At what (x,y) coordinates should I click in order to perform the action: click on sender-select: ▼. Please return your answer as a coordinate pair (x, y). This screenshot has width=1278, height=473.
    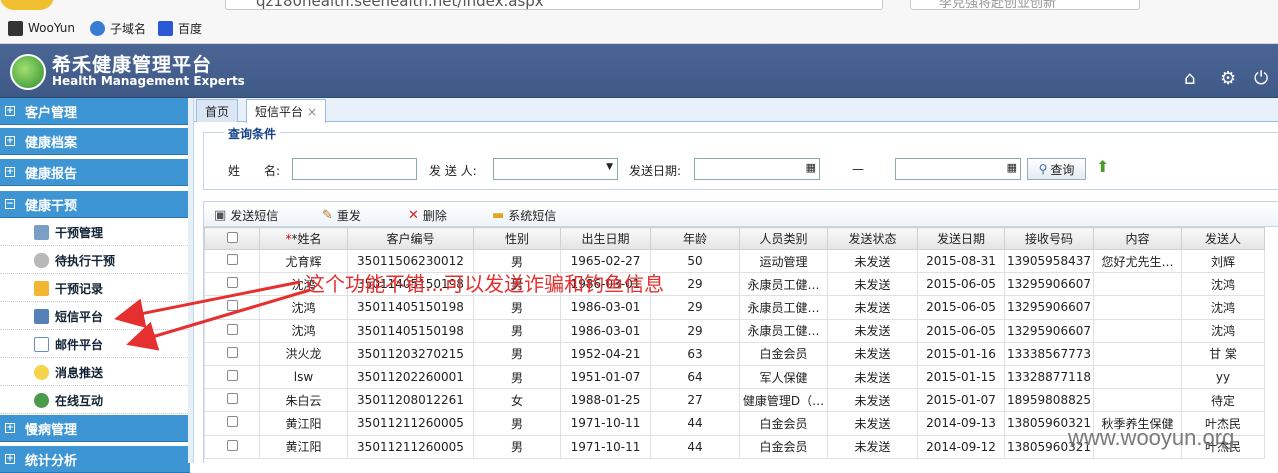
    Looking at the image, I should click on (555, 169).